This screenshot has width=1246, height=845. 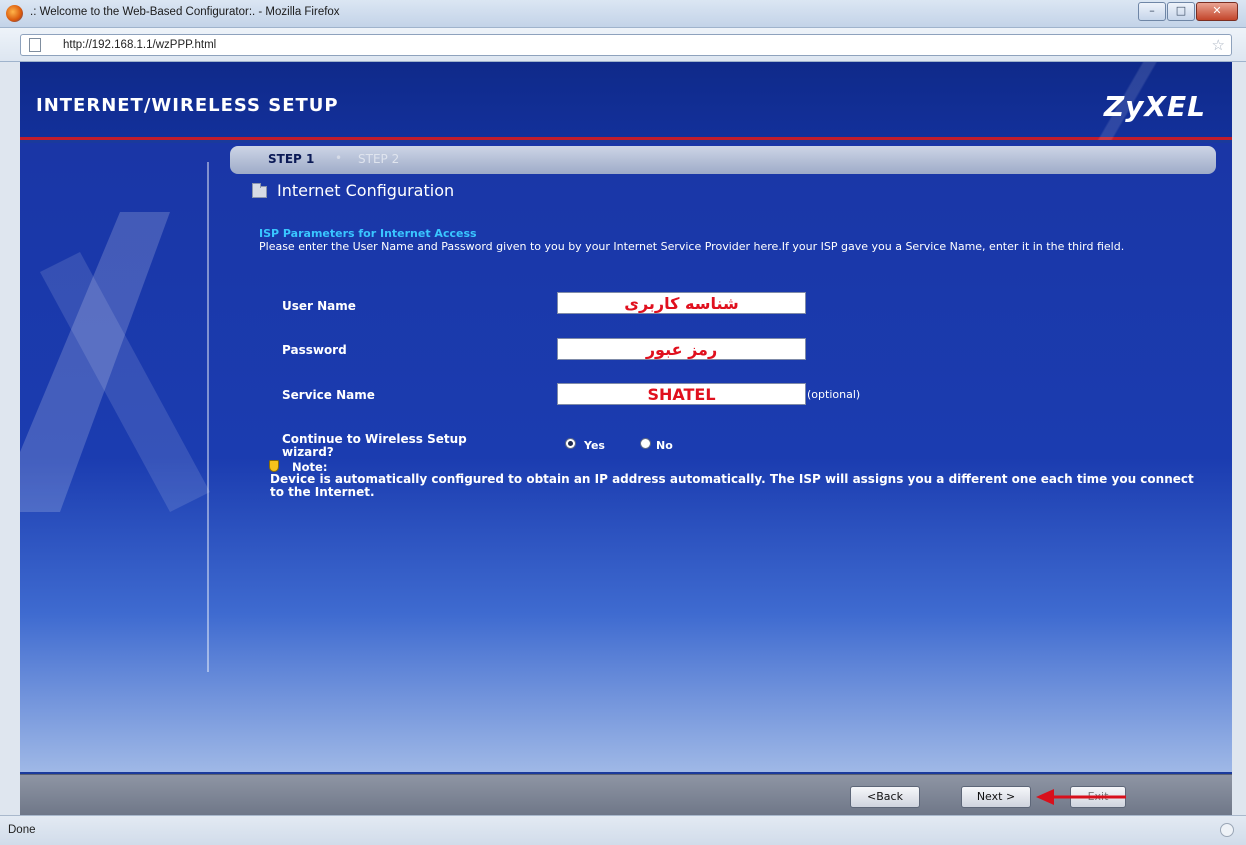 What do you see at coordinates (623, 830) in the screenshot?
I see `status-bar: Done` at bounding box center [623, 830].